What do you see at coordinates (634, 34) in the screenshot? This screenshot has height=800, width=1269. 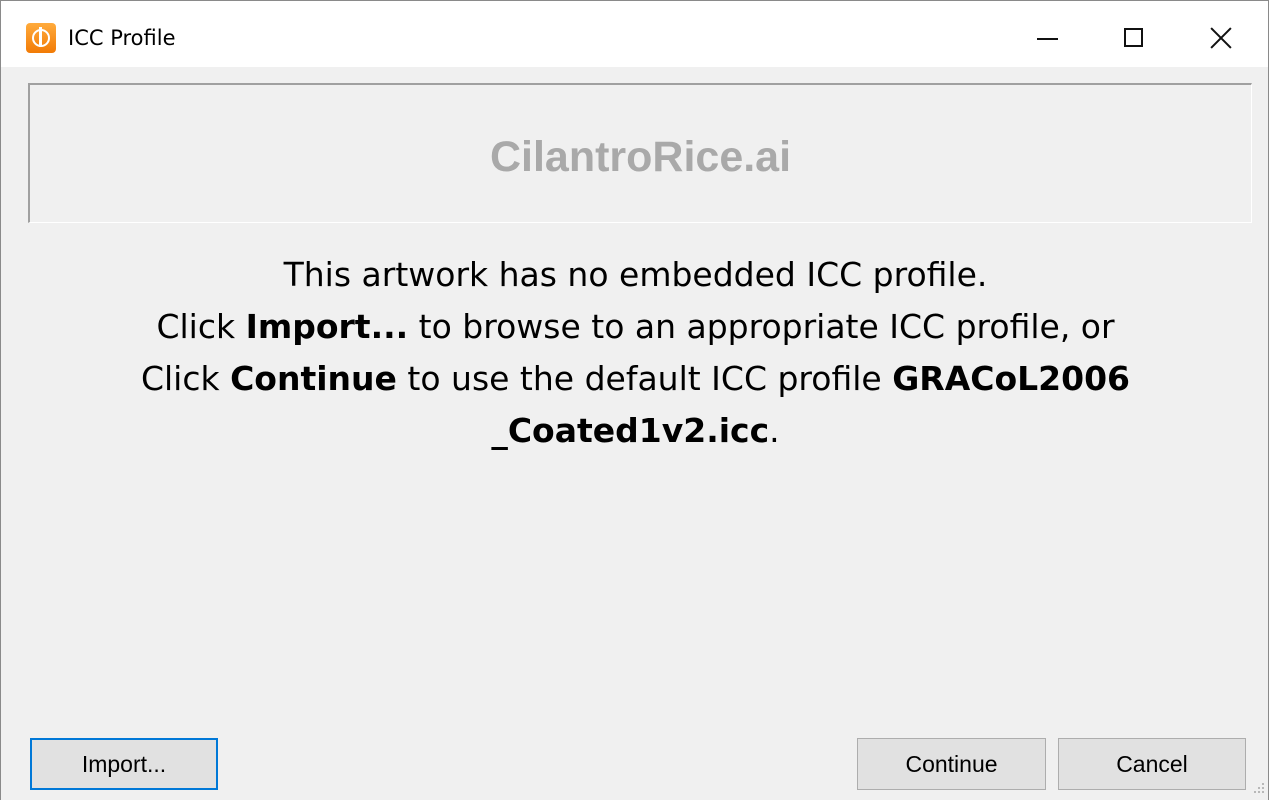 I see `title-bar: ICC Profile` at bounding box center [634, 34].